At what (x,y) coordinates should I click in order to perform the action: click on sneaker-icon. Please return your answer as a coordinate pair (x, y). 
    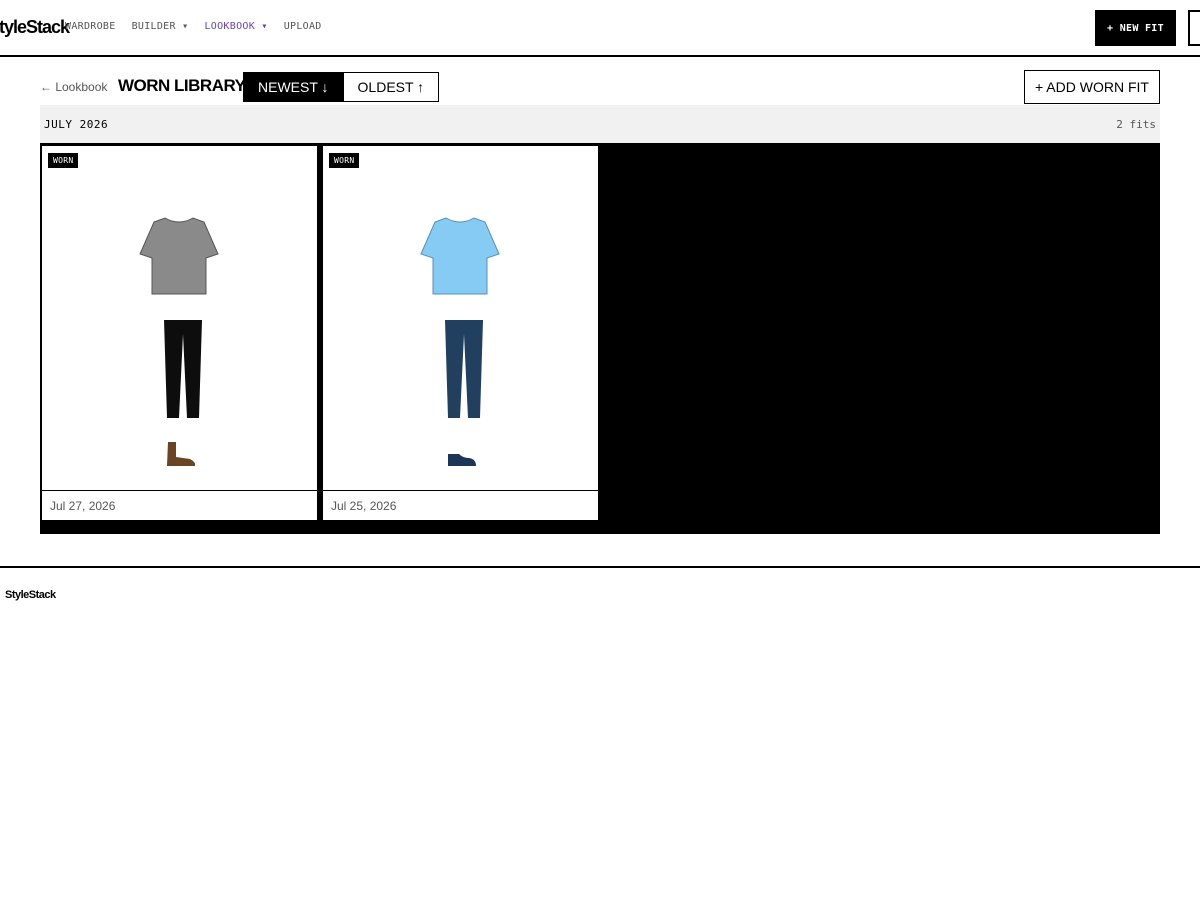
    Looking at the image, I should click on (462, 460).